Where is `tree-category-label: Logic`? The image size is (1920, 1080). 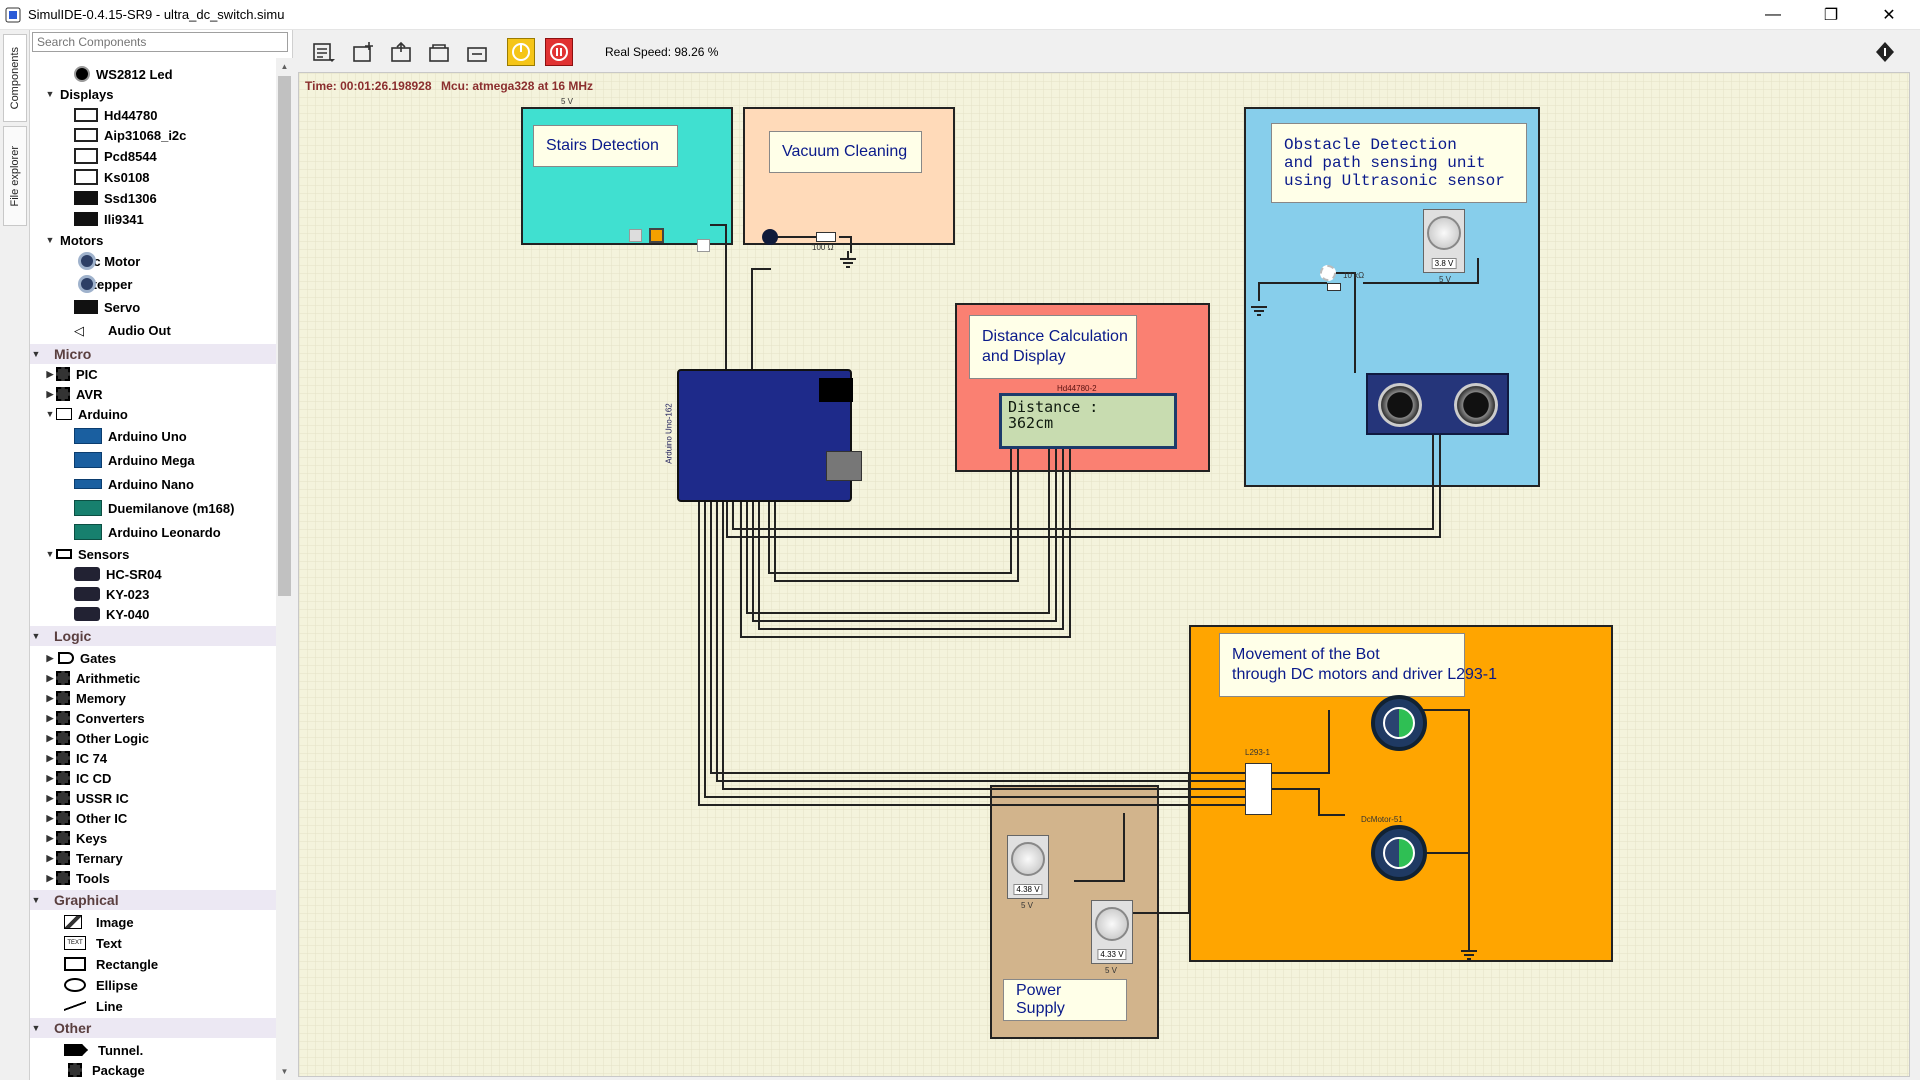 tree-category-label: Logic is located at coordinates (73, 636).